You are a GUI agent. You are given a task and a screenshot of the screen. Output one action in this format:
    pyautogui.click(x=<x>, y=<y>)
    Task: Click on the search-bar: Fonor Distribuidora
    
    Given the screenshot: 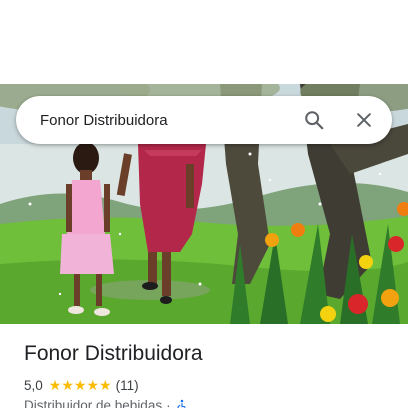 What is the action you would take?
    pyautogui.click(x=204, y=120)
    